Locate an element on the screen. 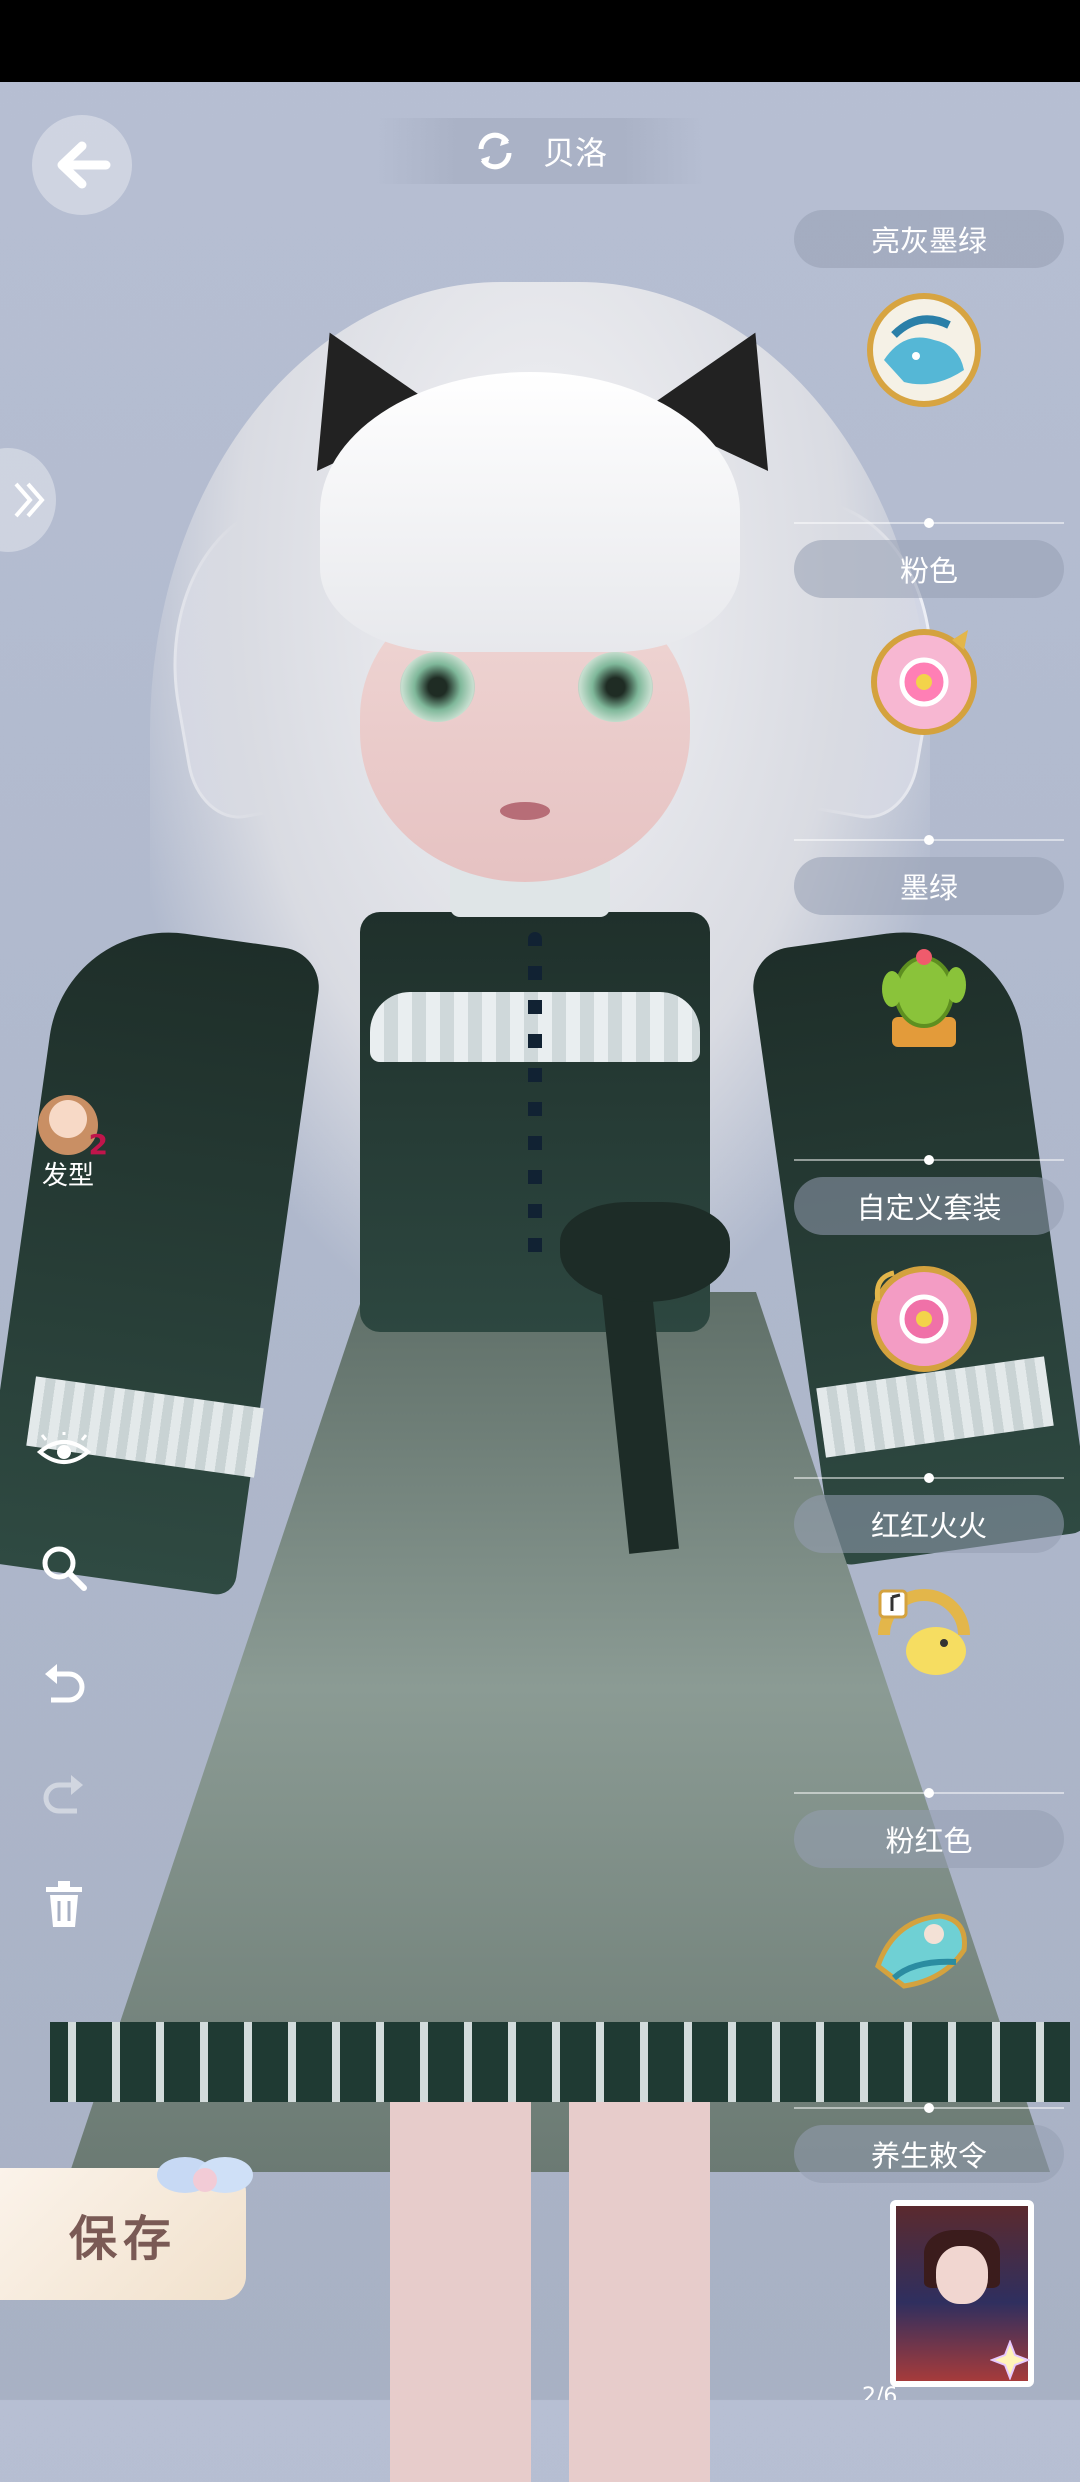  mermaid-badge-icon is located at coordinates (924, 1950).